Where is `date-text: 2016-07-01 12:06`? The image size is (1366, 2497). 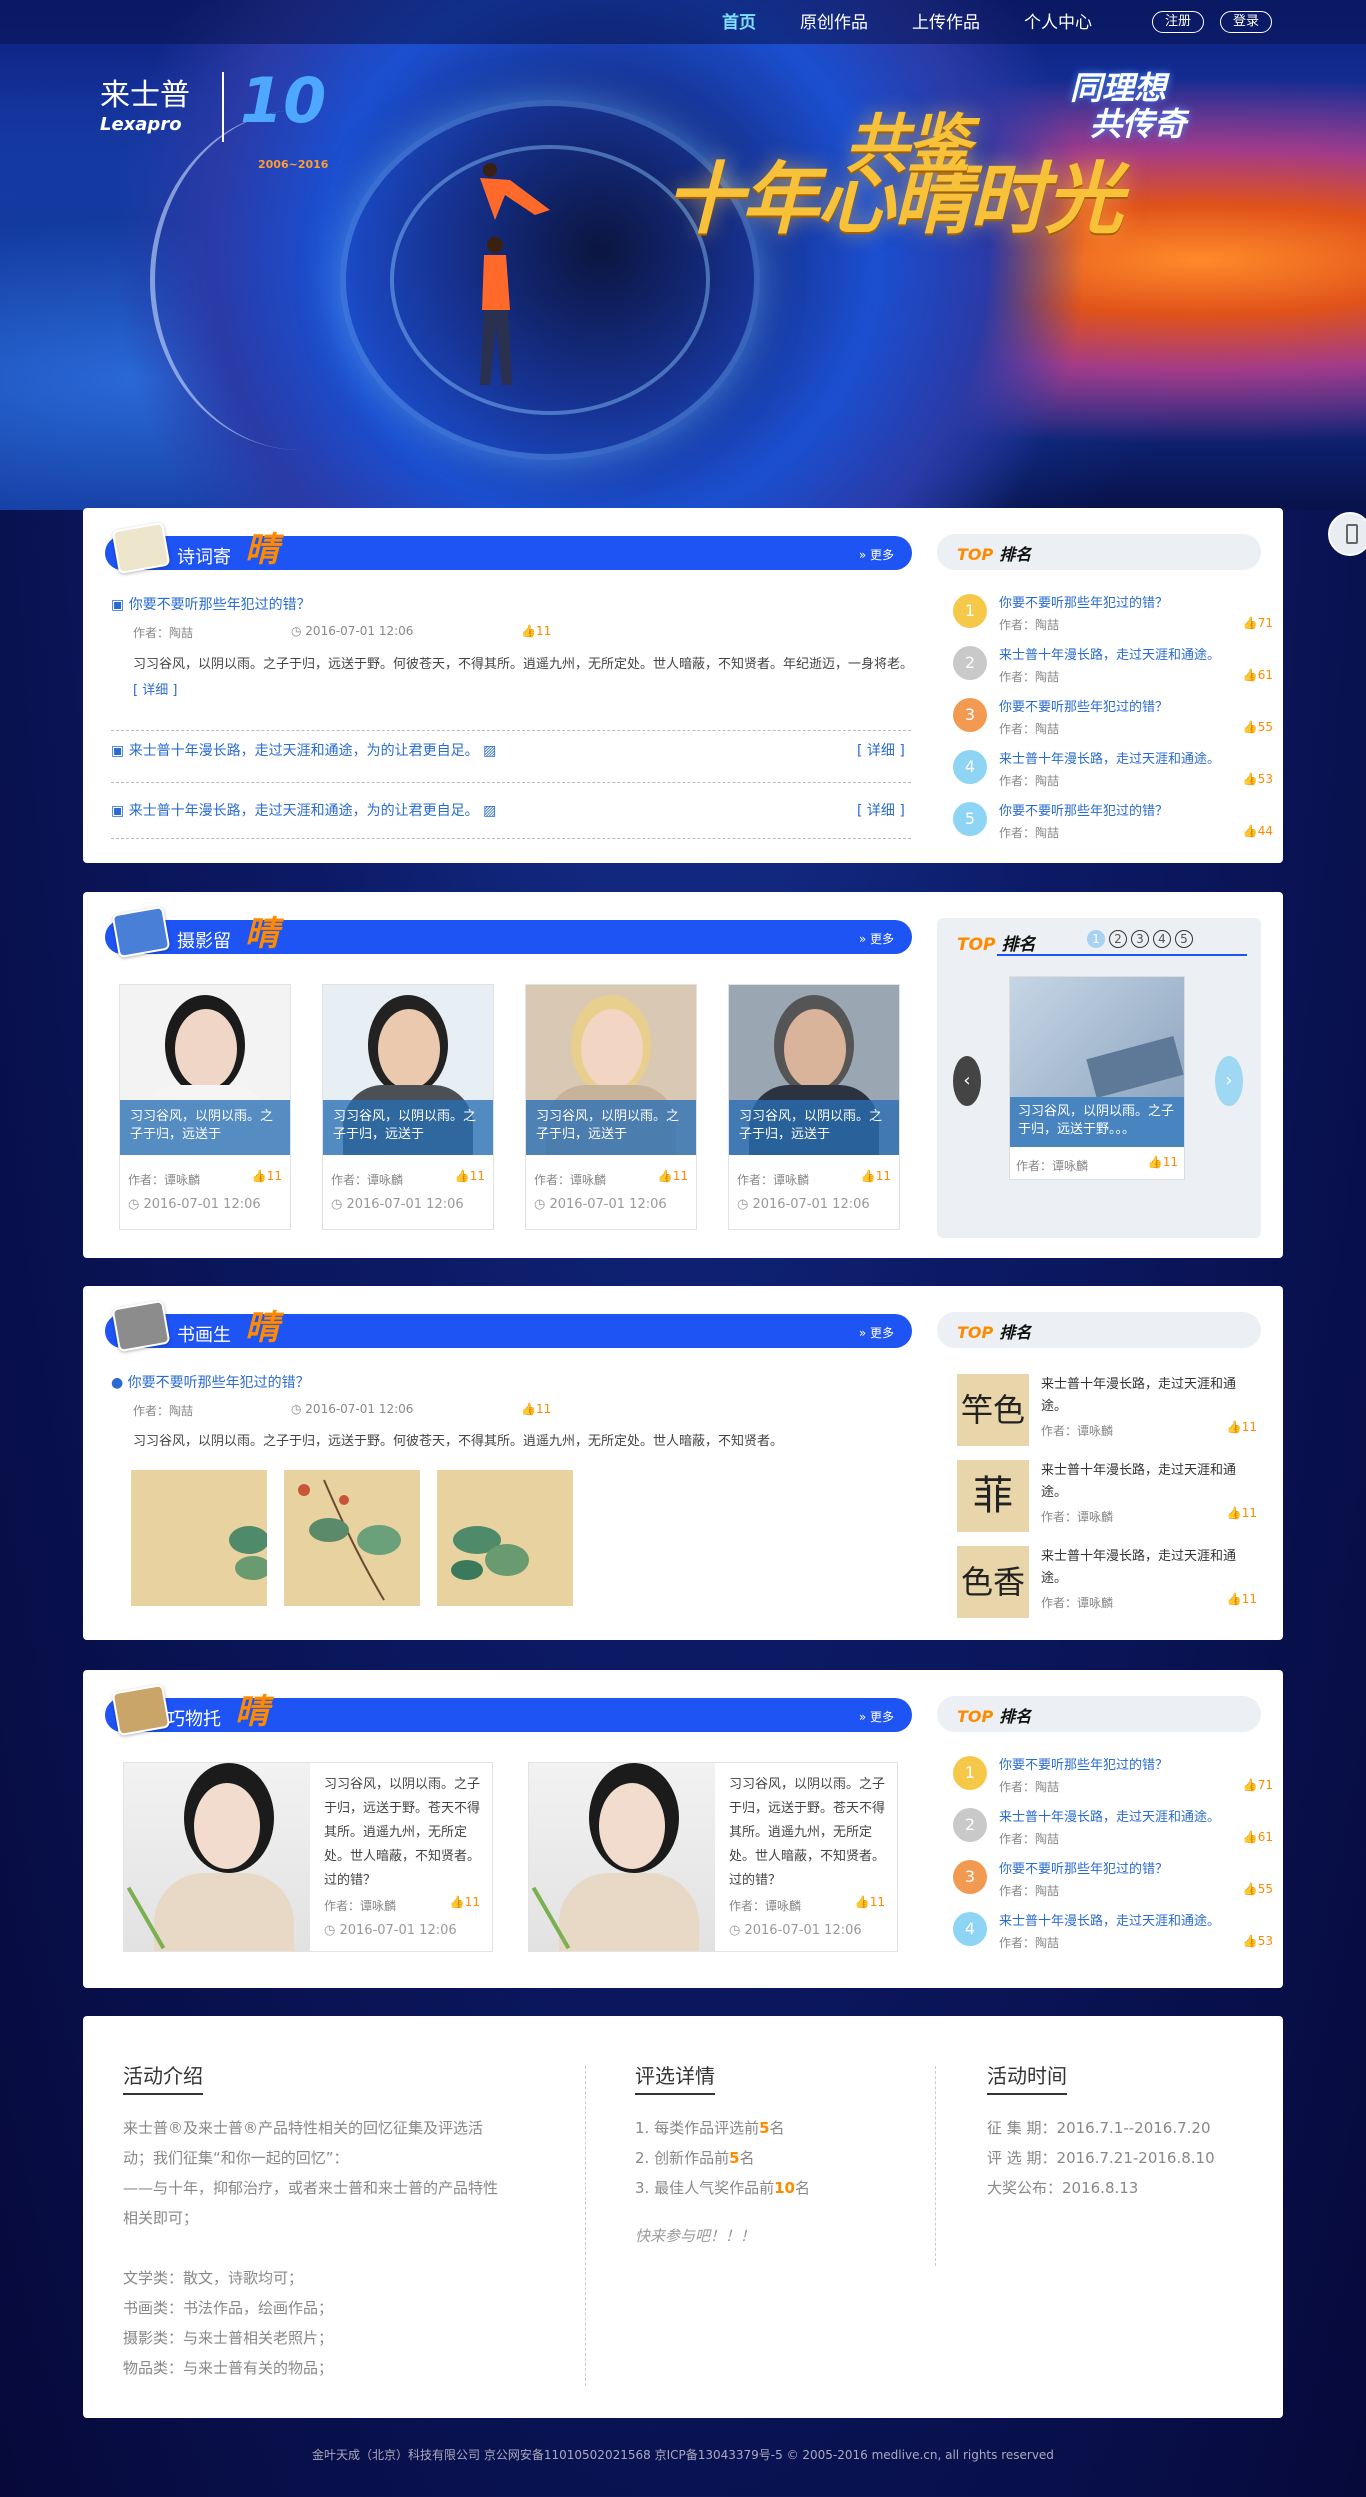
date-text: 2016-07-01 12:06 is located at coordinates (398, 1930).